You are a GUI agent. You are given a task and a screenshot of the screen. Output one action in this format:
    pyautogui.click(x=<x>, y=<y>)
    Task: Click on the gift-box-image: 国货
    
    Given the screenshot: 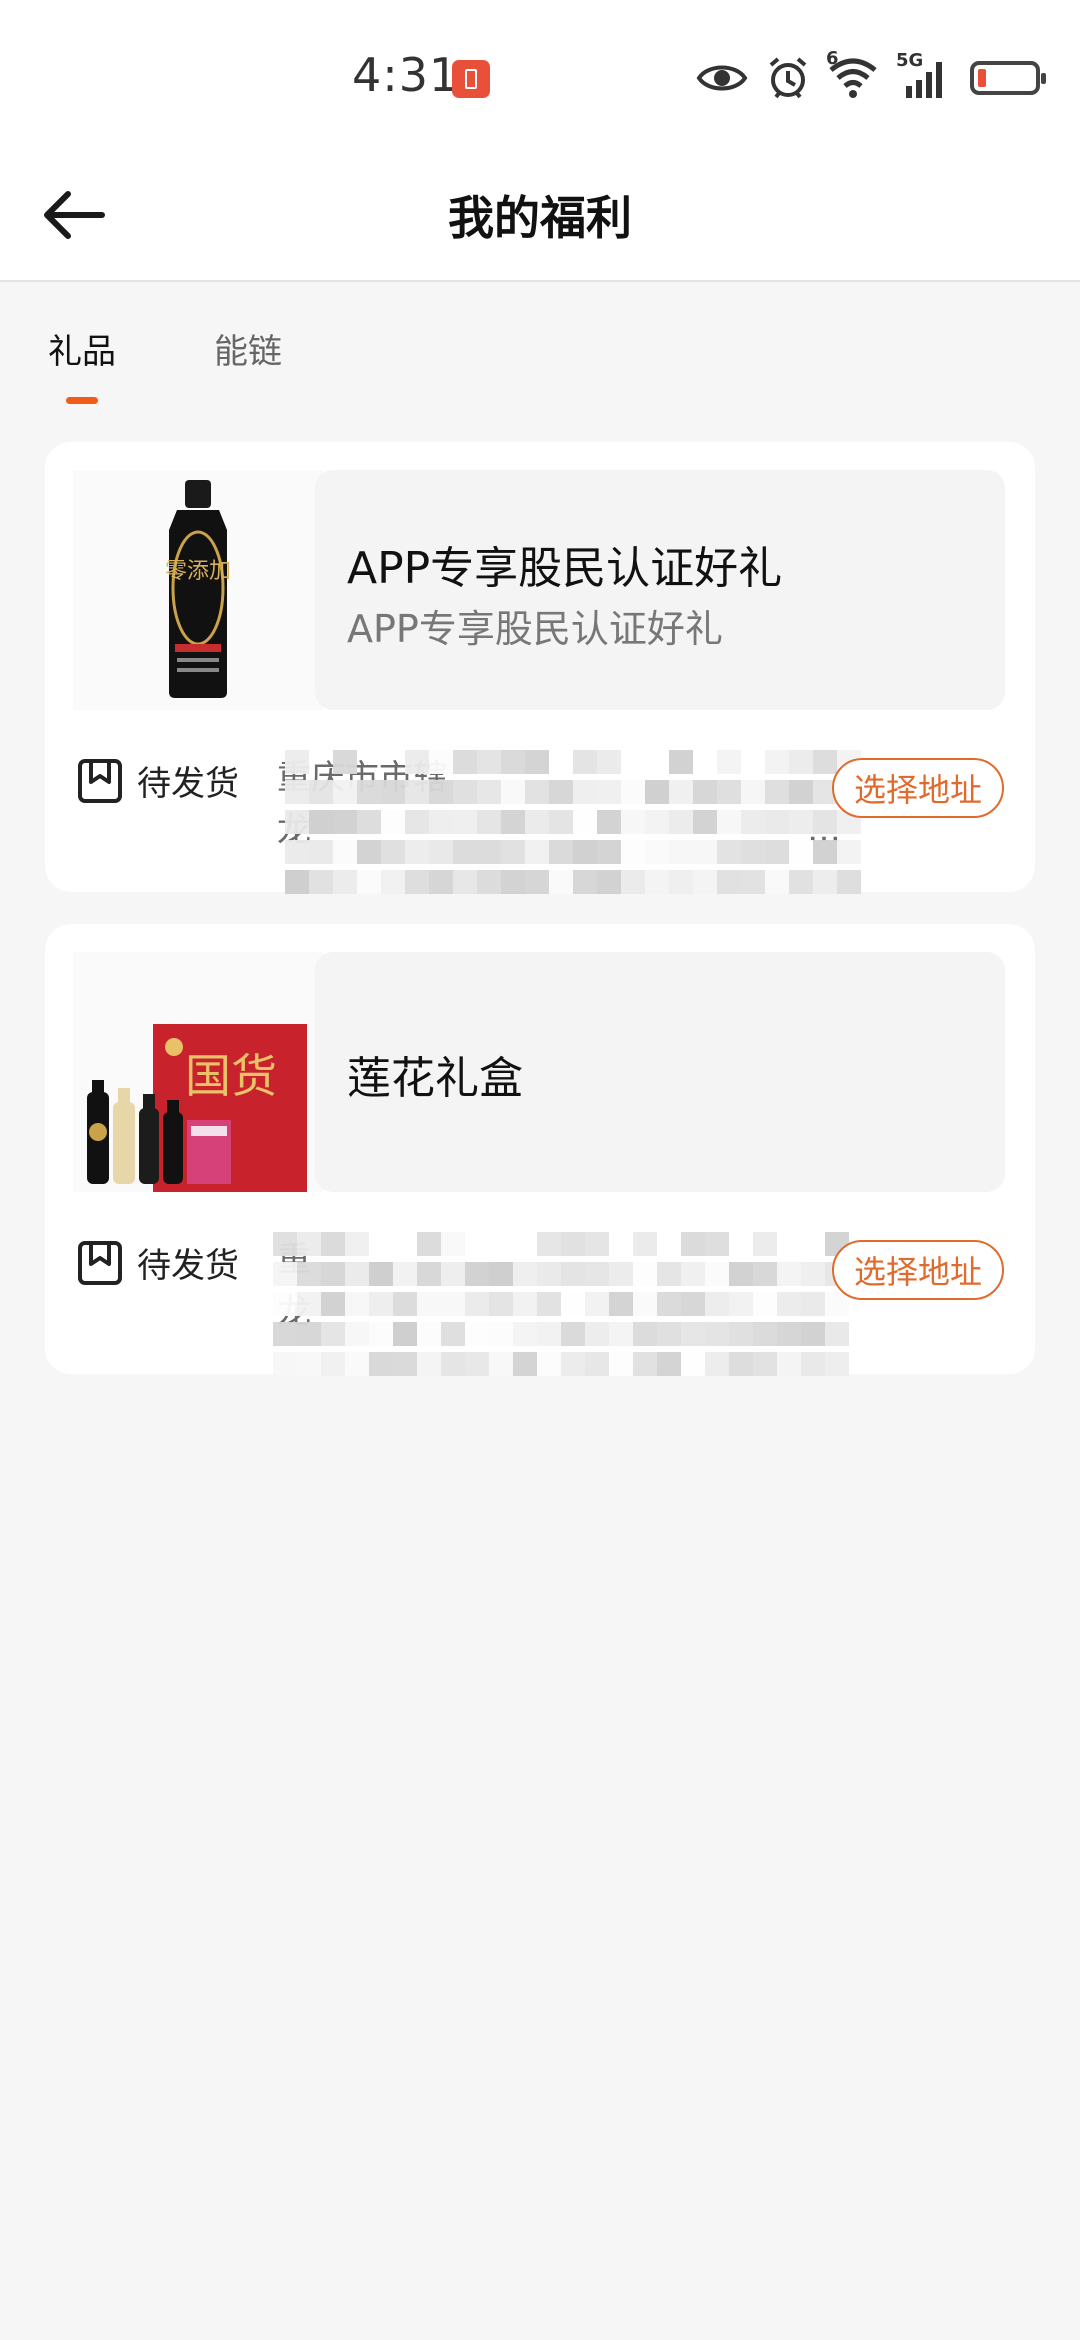 What is the action you would take?
    pyautogui.click(x=198, y=1082)
    